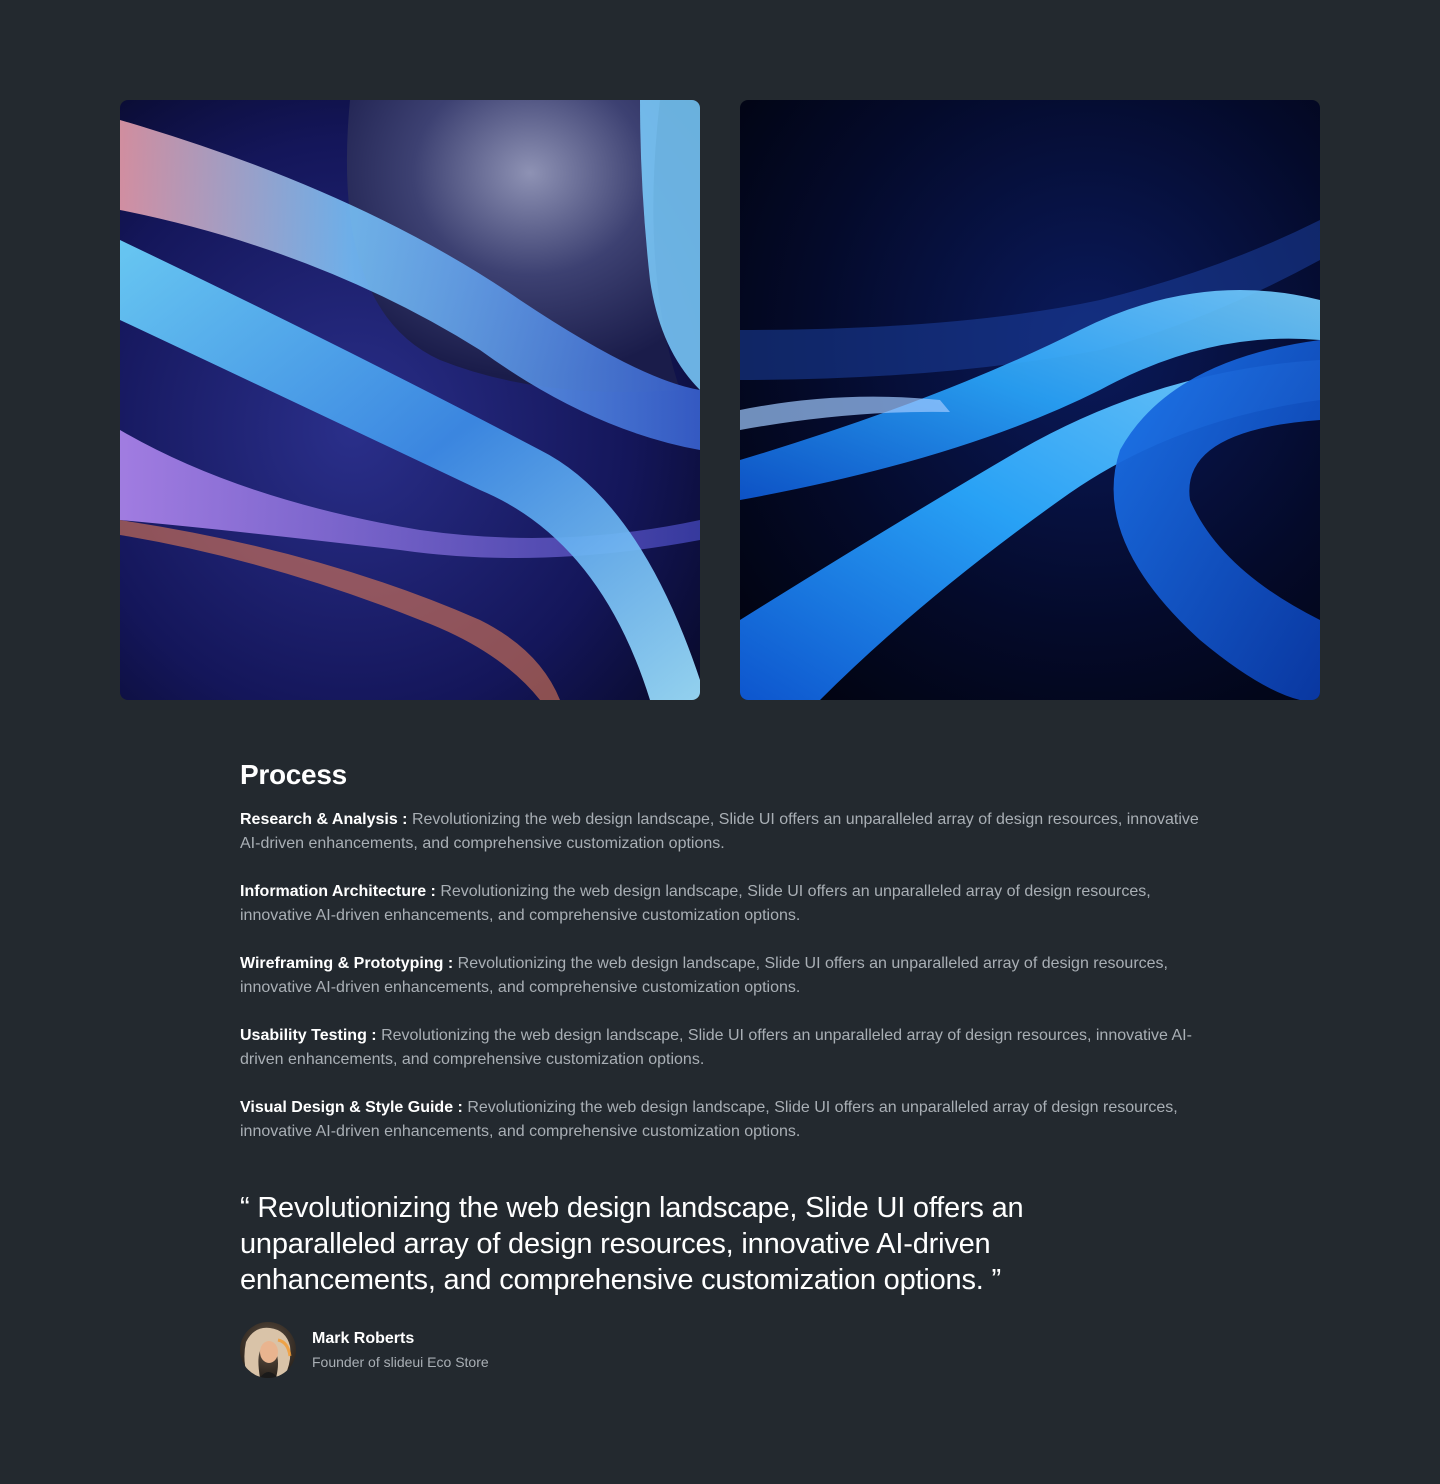  I want to click on process-term: Research & Analysis :, so click(324, 819).